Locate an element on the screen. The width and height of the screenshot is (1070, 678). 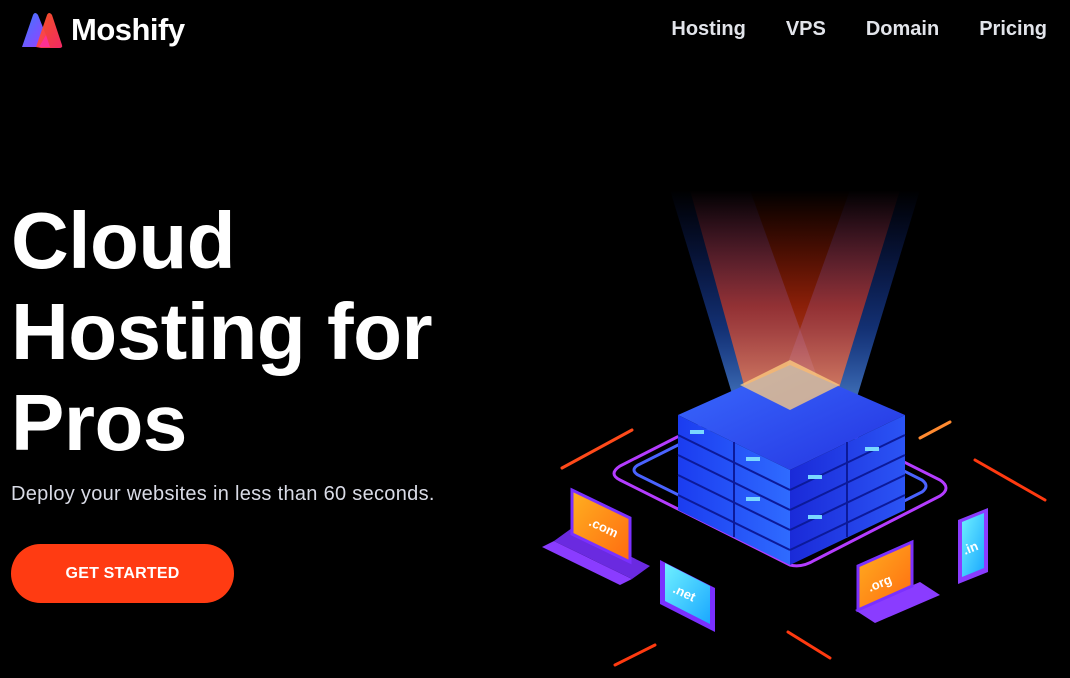
laptop-org-icon: .org is located at coordinates (897, 581).